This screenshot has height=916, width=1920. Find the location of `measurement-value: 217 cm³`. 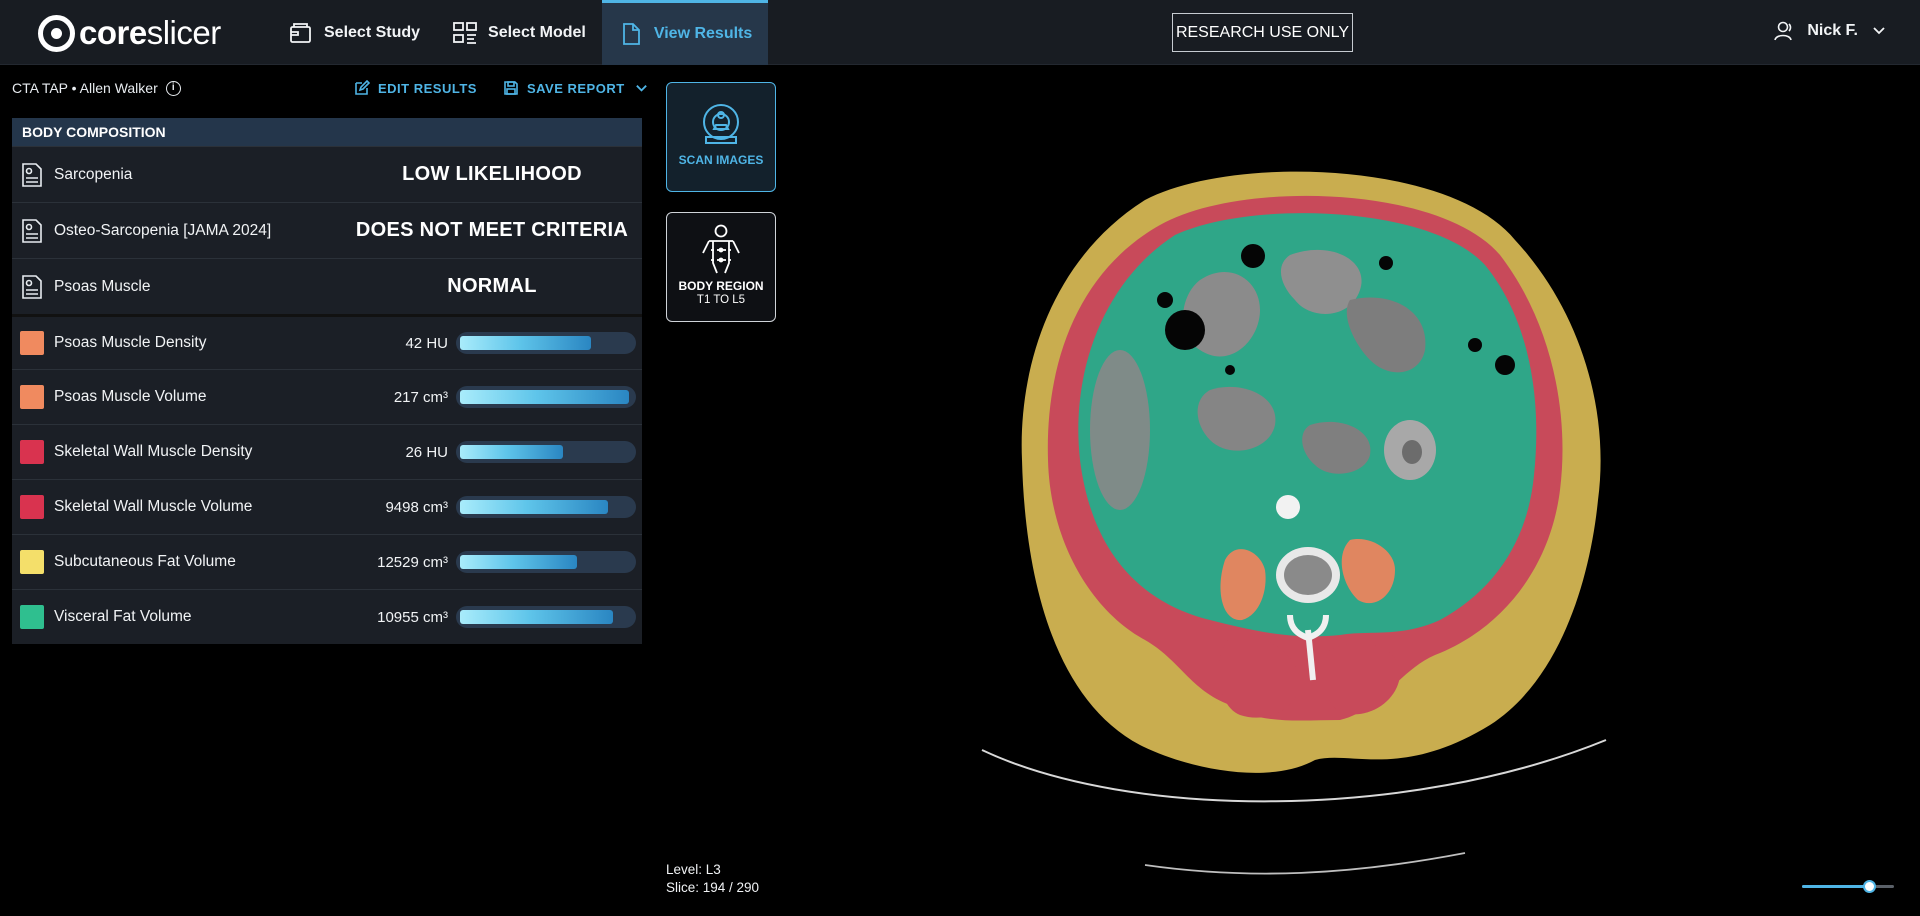

measurement-value: 217 cm³ is located at coordinates (420, 397).